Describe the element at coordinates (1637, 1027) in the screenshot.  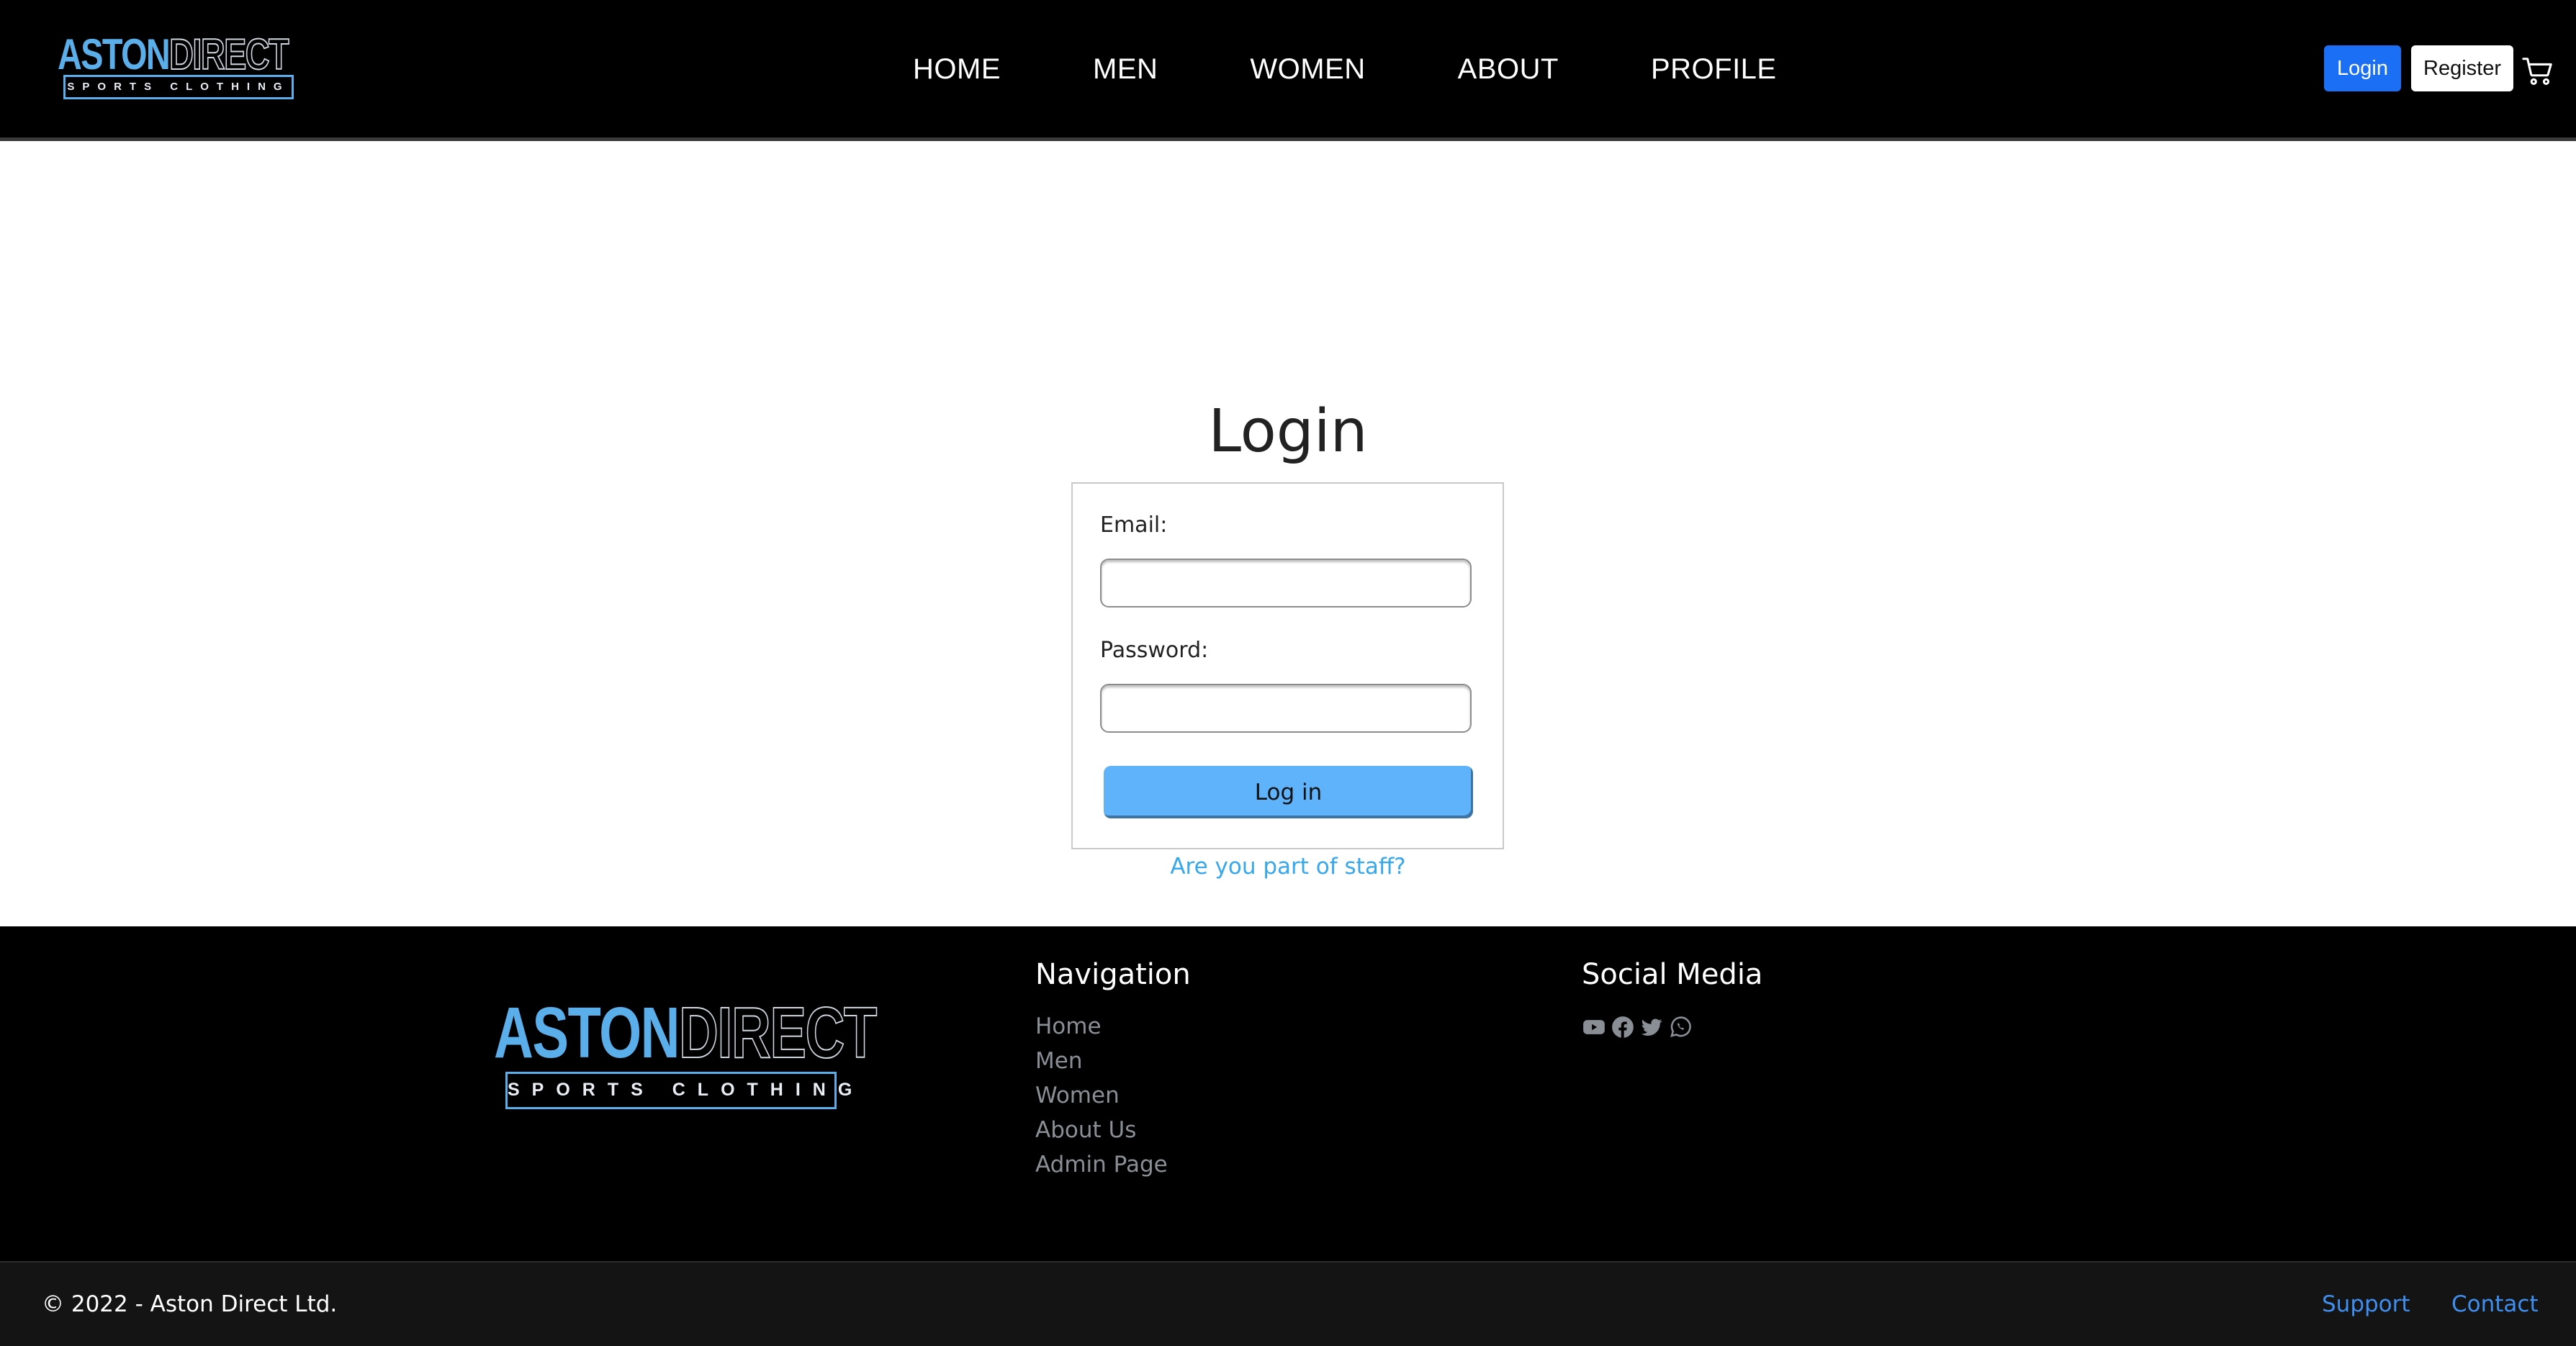
I see `social-icons` at that location.